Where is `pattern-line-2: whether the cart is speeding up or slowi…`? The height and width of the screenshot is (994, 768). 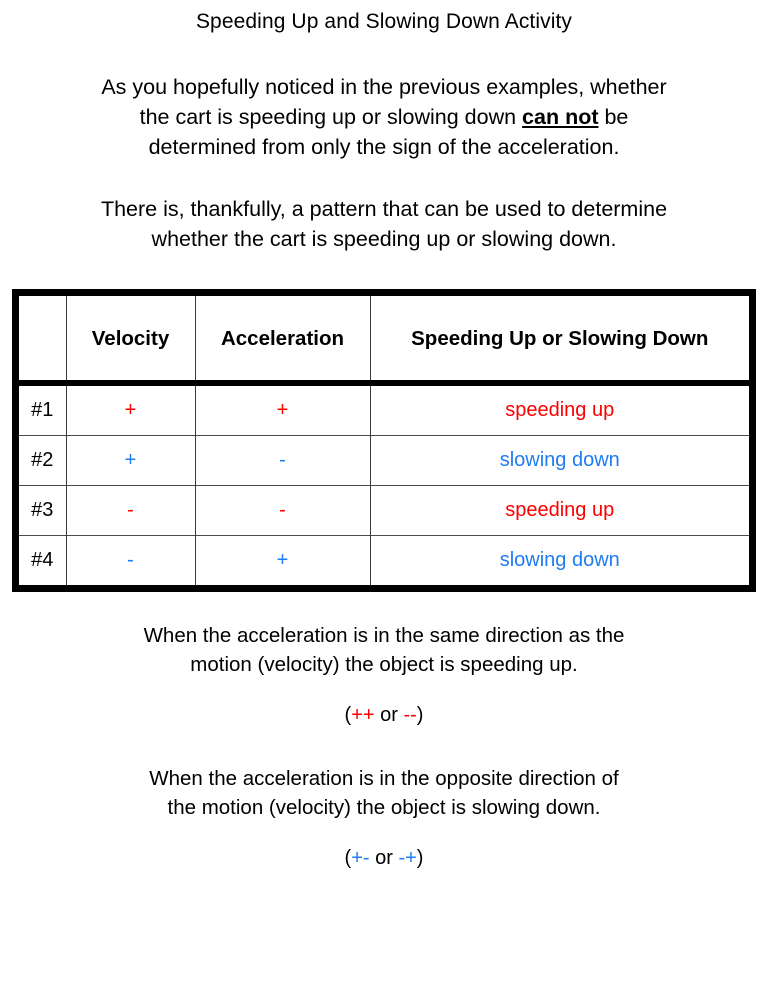
pattern-line-2: whether the cart is speeding up or slowi… is located at coordinates (384, 239).